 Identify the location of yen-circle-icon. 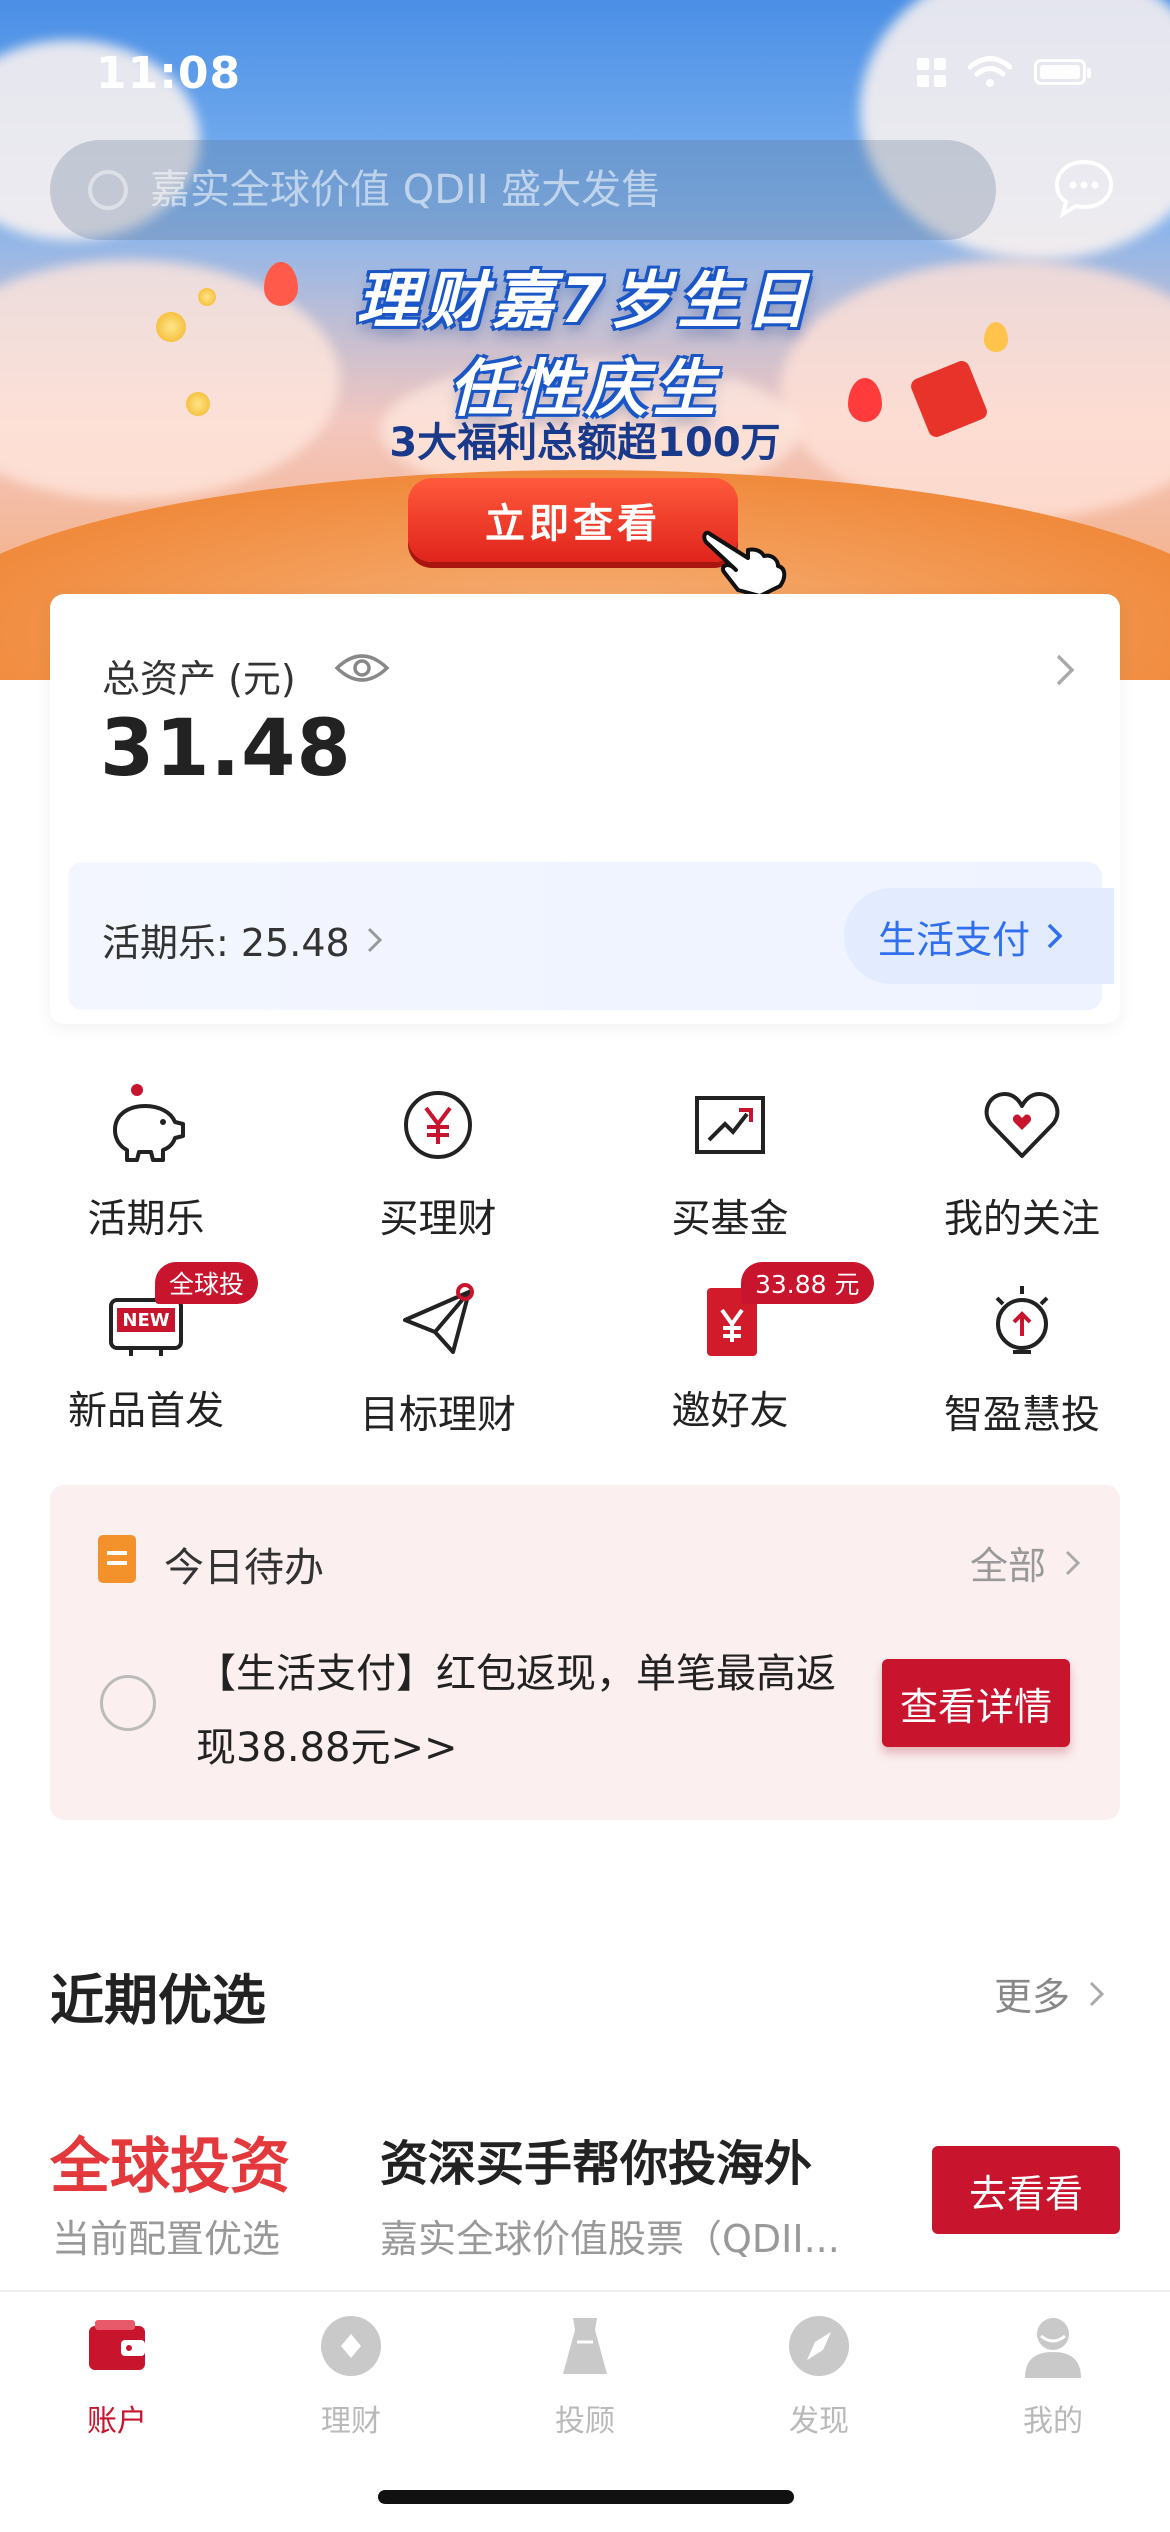
(438, 1125).